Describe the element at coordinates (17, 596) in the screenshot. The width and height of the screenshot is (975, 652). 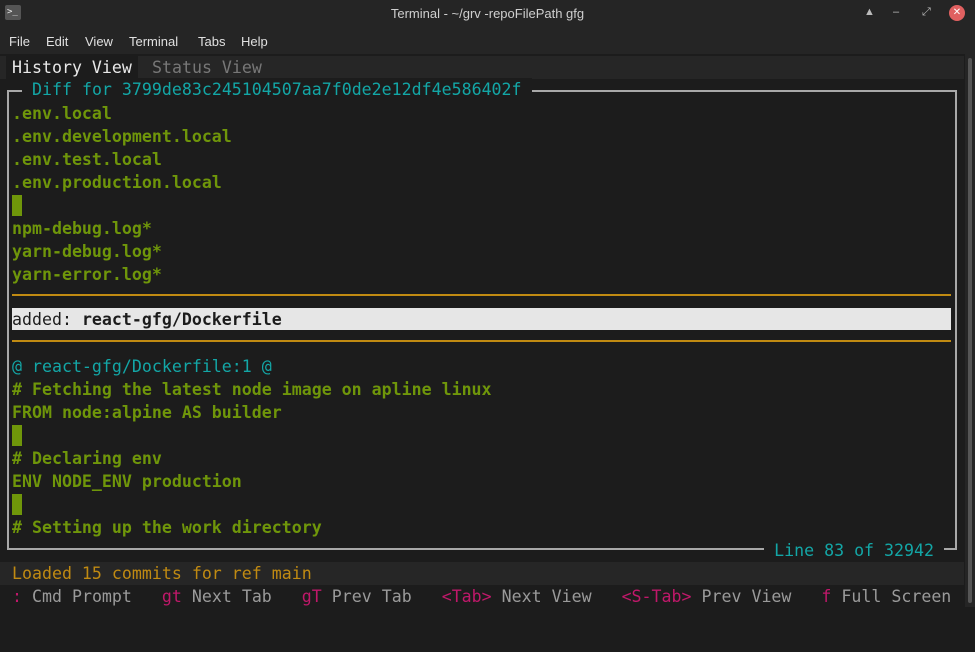
I see `help-key: :` at that location.